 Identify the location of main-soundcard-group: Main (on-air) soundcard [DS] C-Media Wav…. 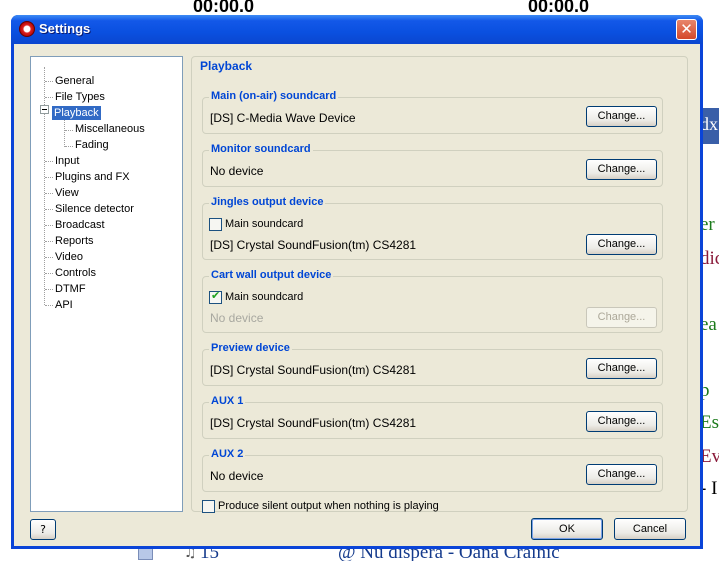
(432, 112).